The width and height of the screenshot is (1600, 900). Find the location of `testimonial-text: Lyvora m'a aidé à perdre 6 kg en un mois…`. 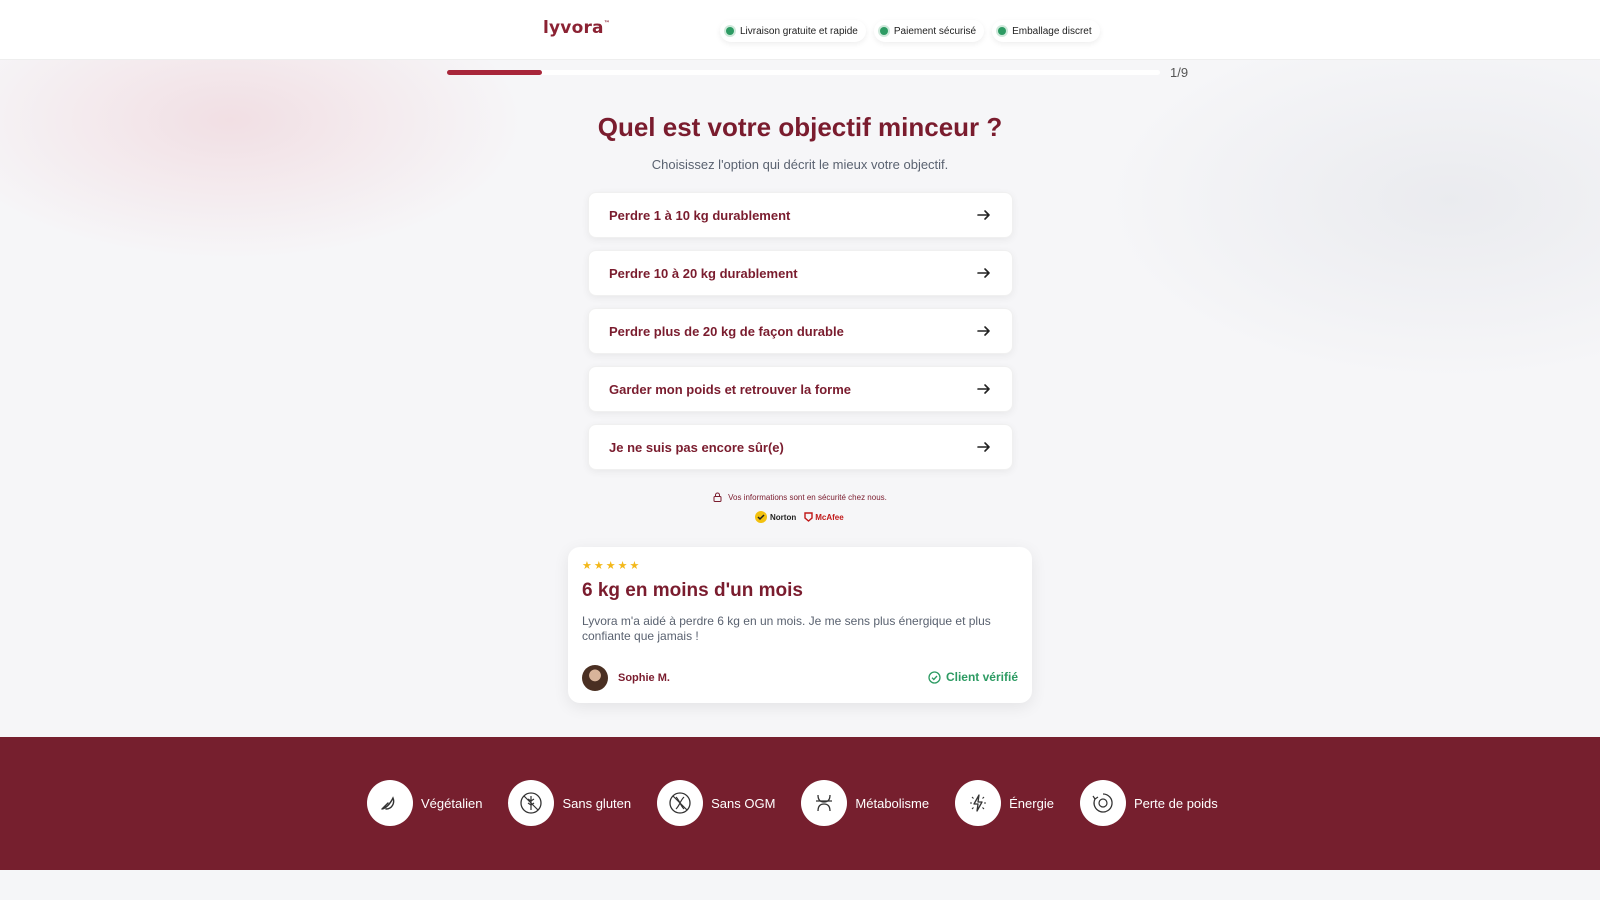

testimonial-text: Lyvora m'a aidé à perdre 6 kg en un mois… is located at coordinates (786, 628).